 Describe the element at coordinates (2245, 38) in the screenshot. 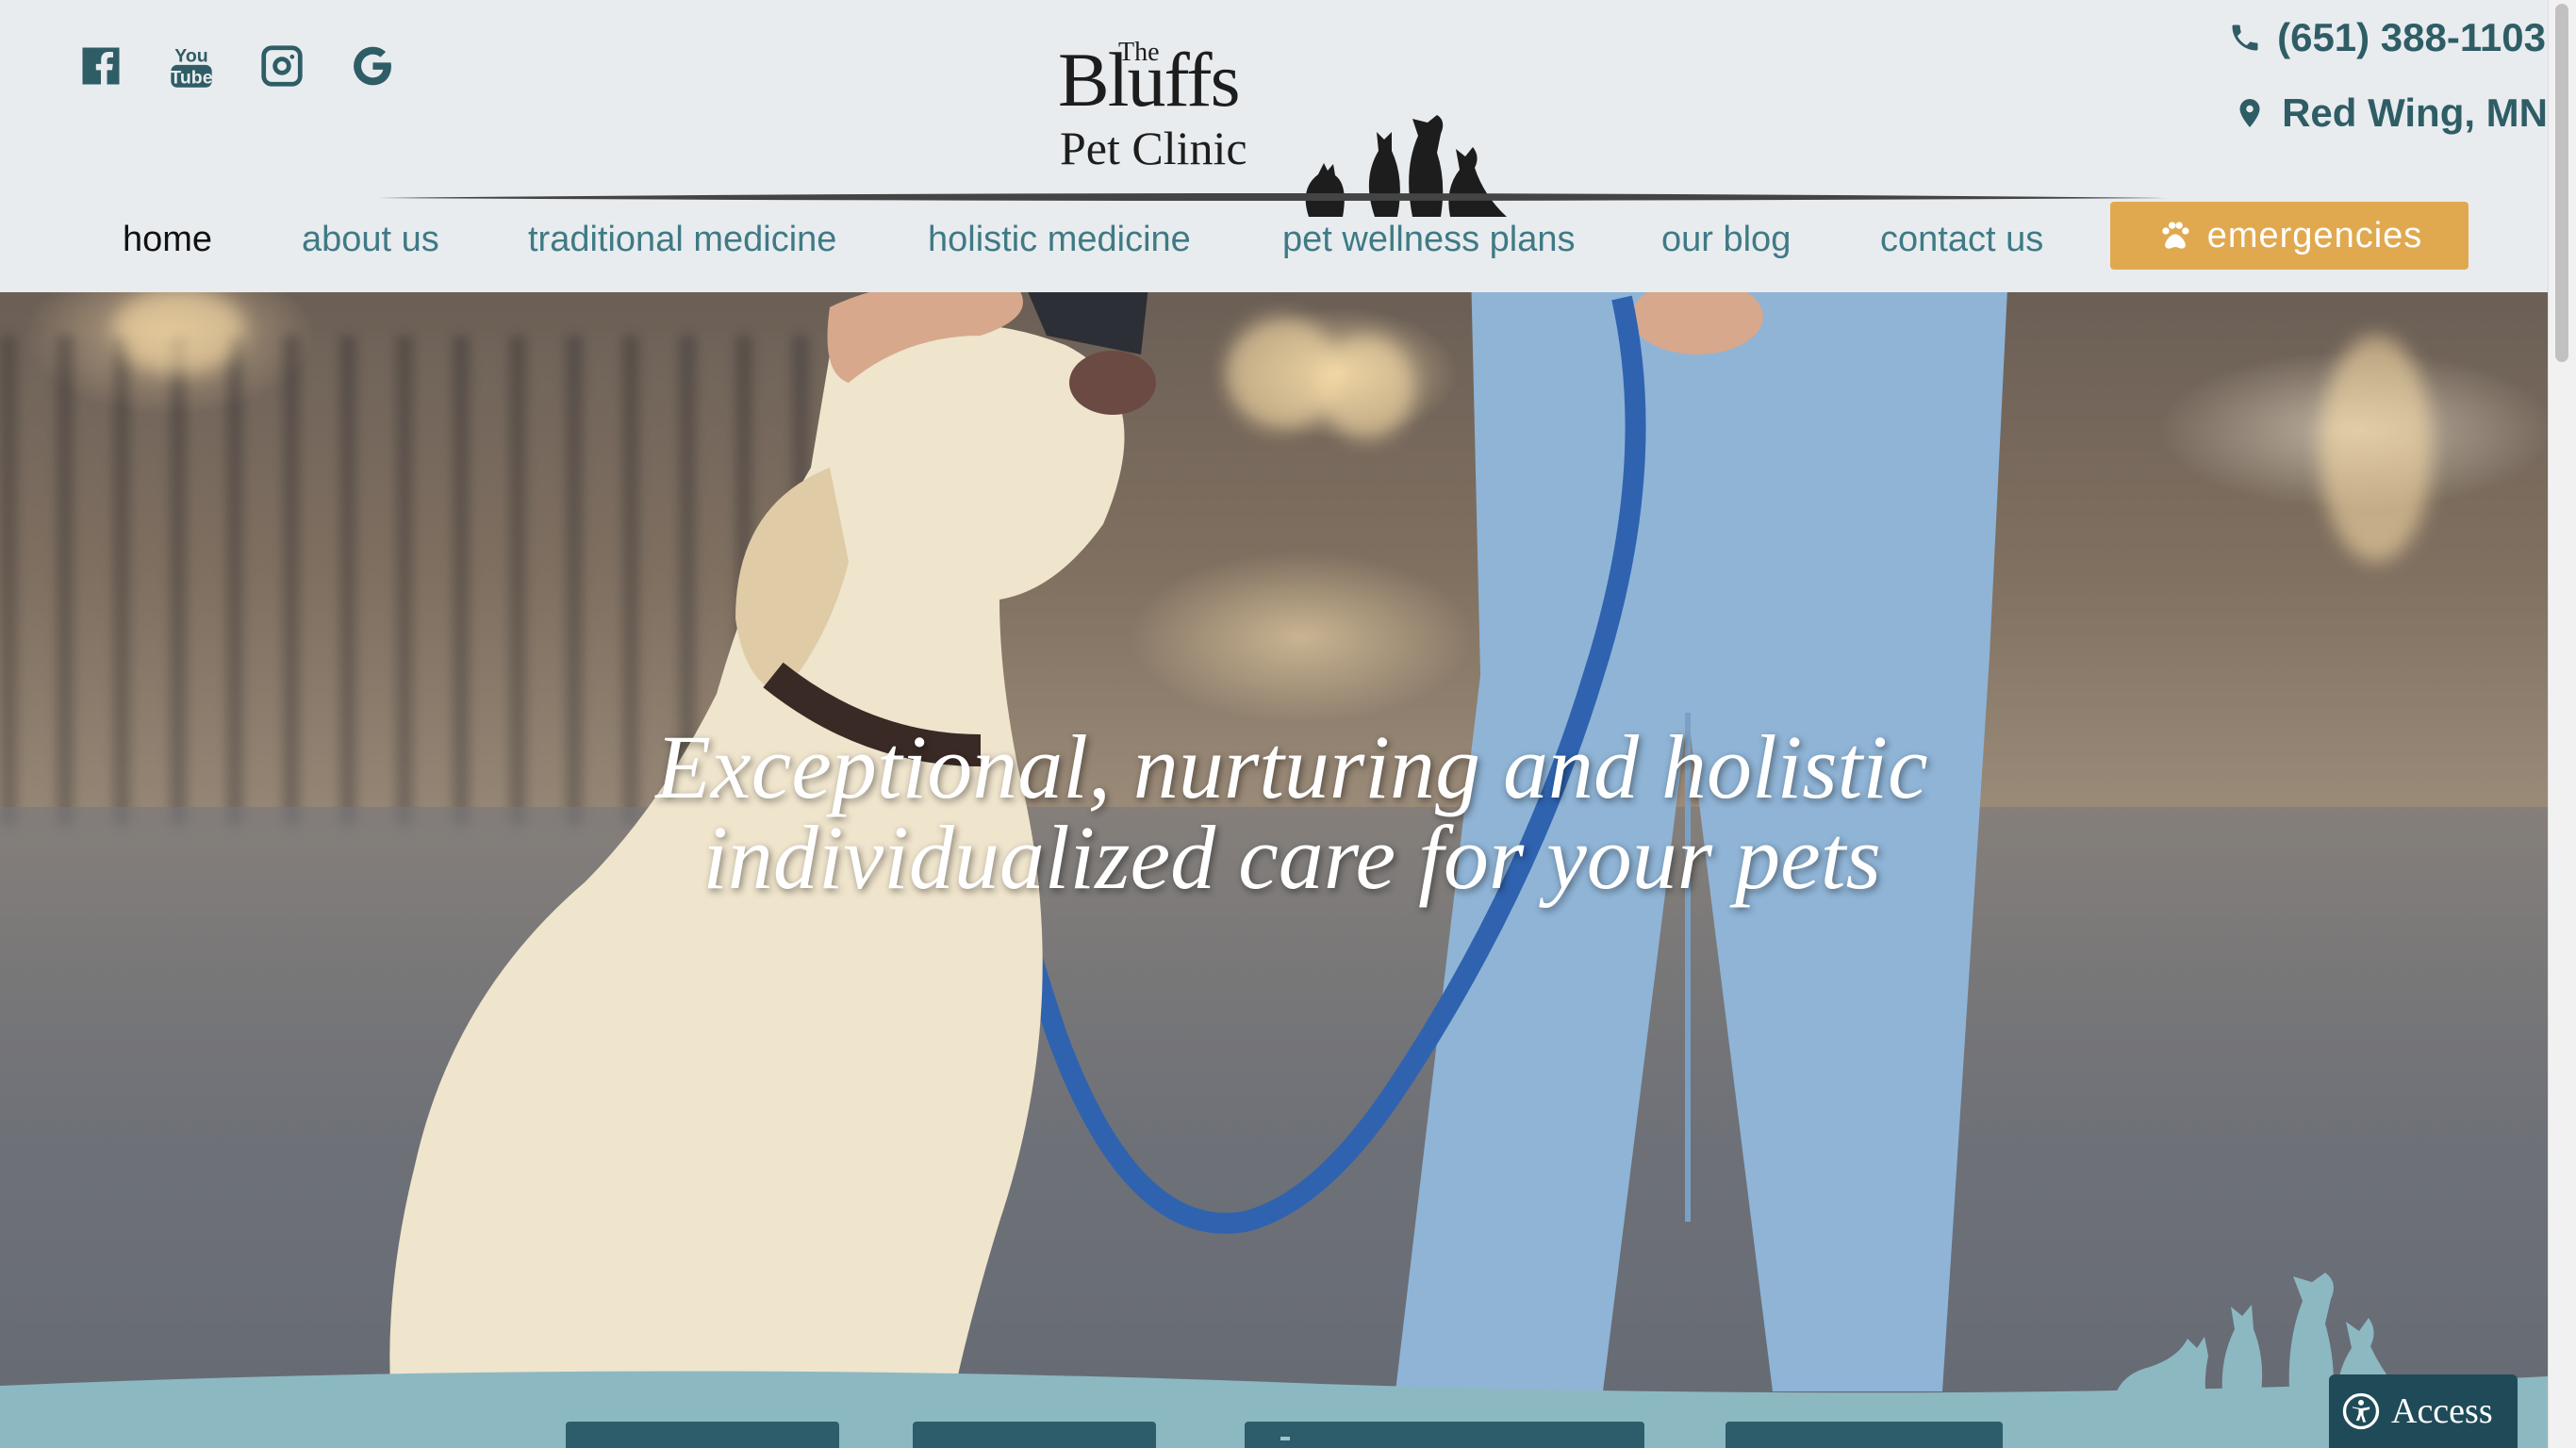

I see `phone-icon` at that location.